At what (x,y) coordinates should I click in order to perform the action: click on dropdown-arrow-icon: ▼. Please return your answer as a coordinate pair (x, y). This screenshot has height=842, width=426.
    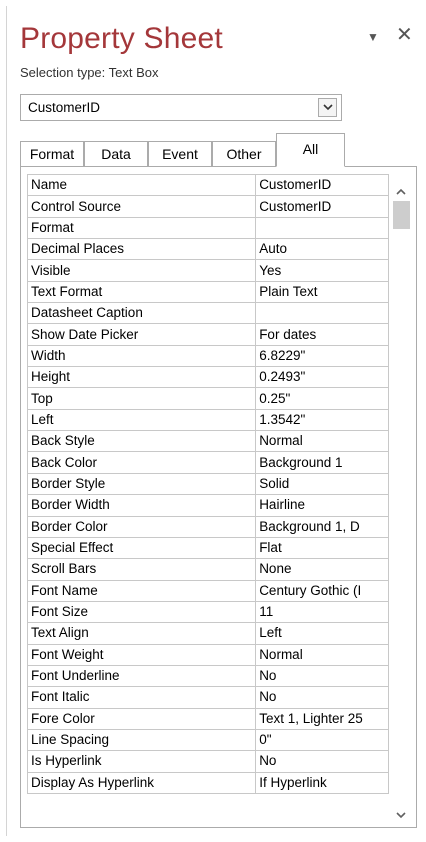
    Looking at the image, I should click on (373, 37).